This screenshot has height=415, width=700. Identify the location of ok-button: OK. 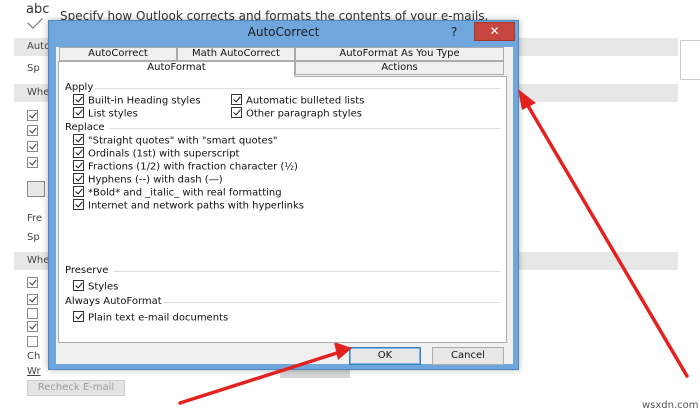
(385, 356).